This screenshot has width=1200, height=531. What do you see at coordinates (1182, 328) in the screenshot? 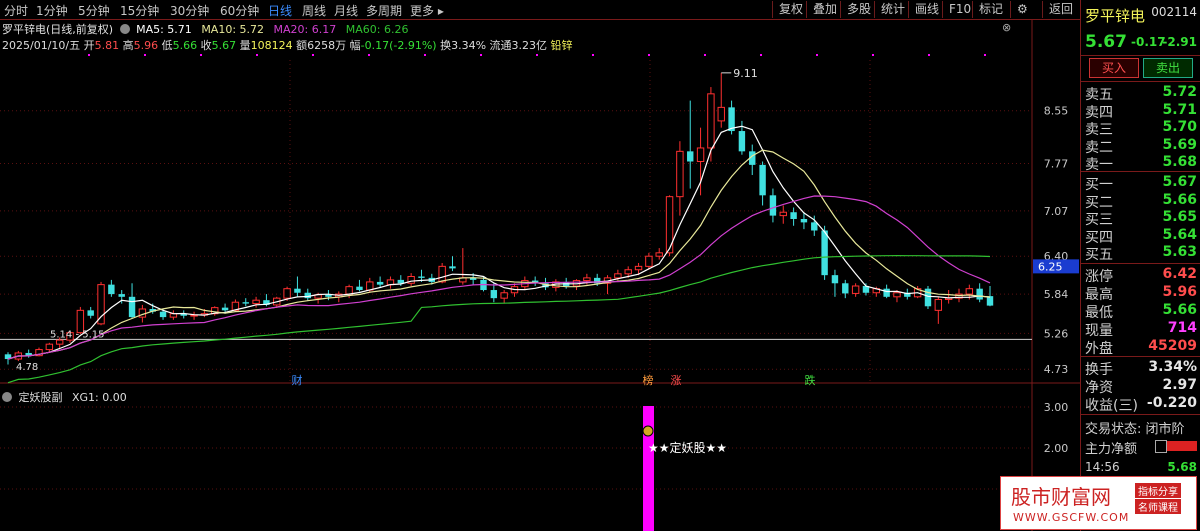
I see `stat-value: 714` at bounding box center [1182, 328].